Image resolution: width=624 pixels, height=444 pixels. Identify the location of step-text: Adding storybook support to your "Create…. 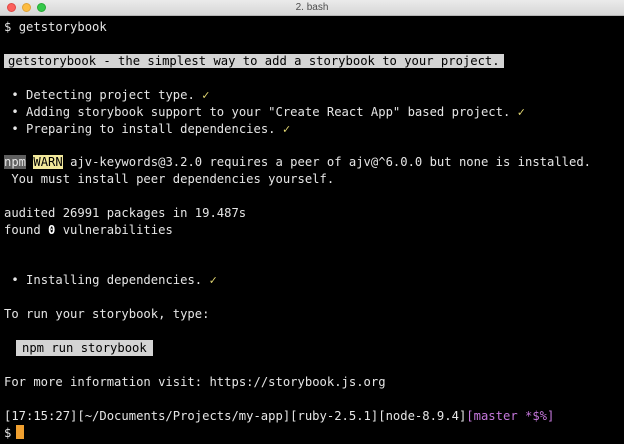
(268, 112).